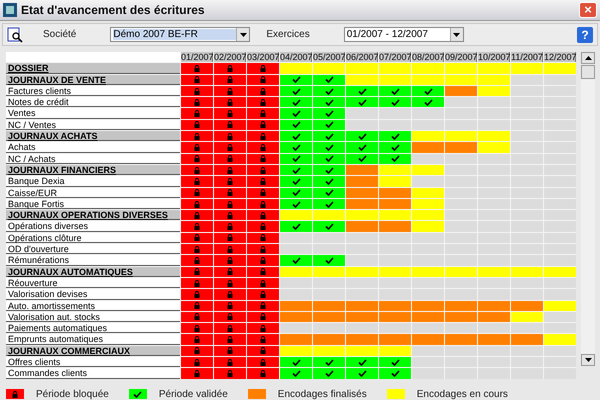 The width and height of the screenshot is (600, 400). What do you see at coordinates (93, 113) in the screenshot?
I see `journal-label: Ventes` at bounding box center [93, 113].